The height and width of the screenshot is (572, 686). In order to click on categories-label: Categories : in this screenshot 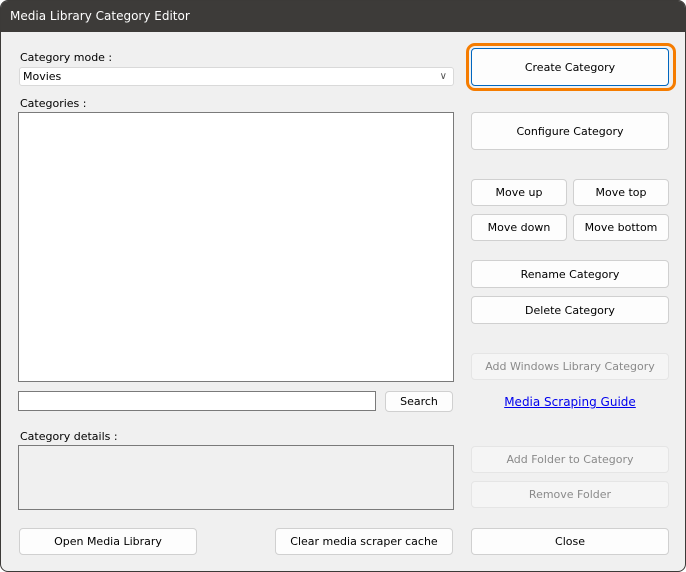, I will do `click(53, 103)`.